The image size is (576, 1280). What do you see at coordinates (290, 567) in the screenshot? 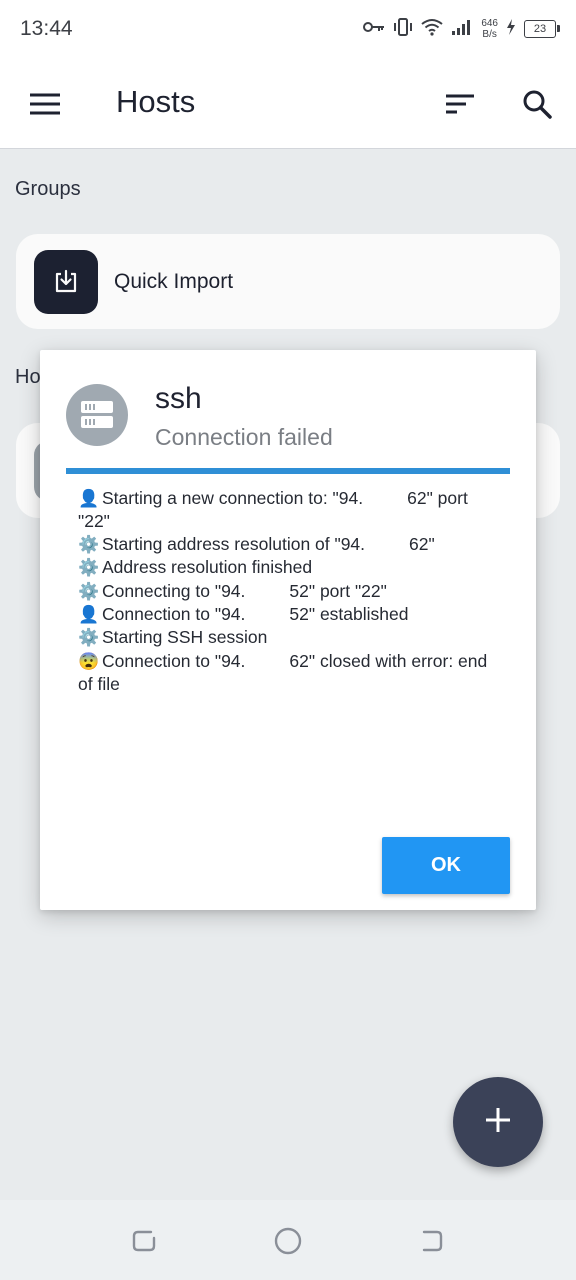
I see `log-line: ⚙️ Address resolution finished` at bounding box center [290, 567].